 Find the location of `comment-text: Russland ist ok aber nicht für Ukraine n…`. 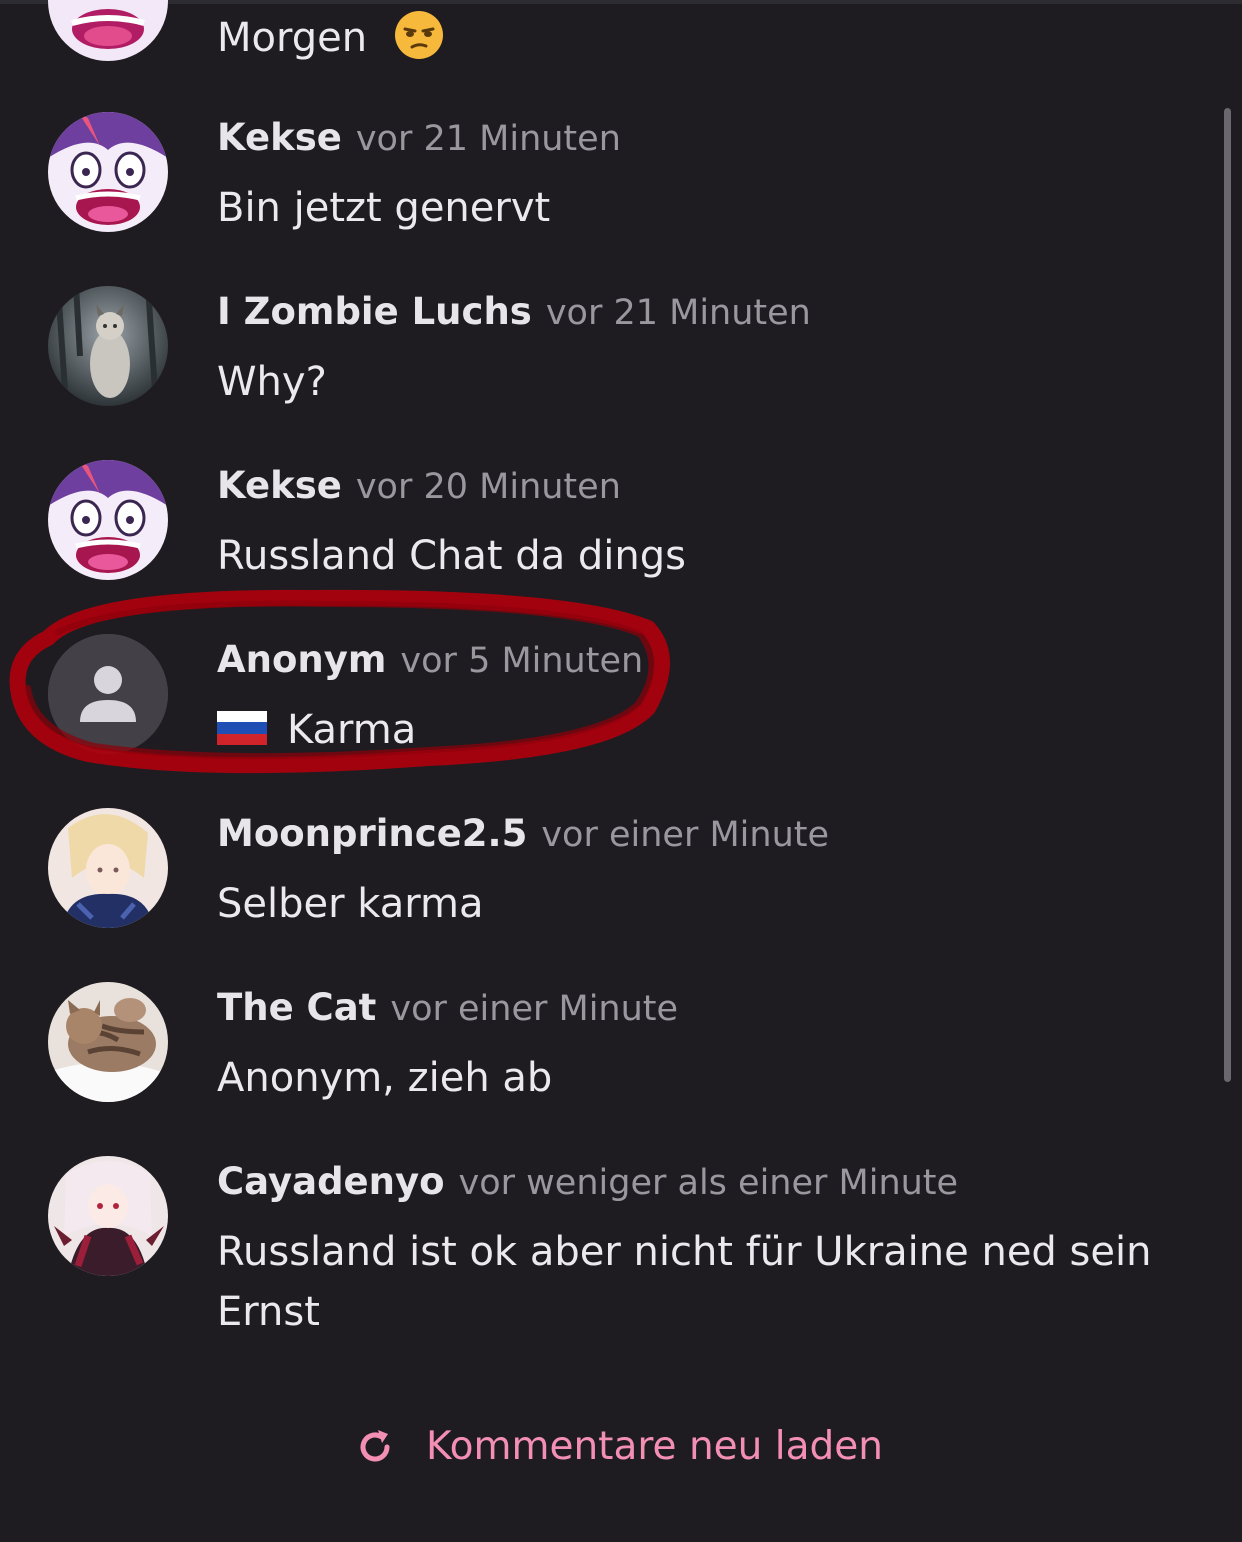

comment-text: Russland ist ok aber nicht für Ukraine n… is located at coordinates (684, 1252).